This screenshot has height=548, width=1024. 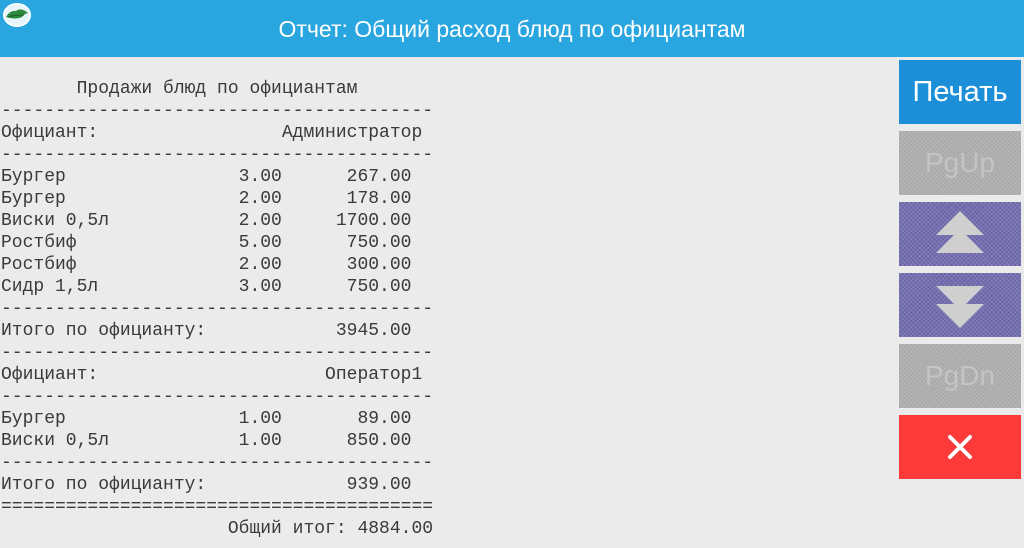 I want to click on arrow-up-icon, so click(x=960, y=232).